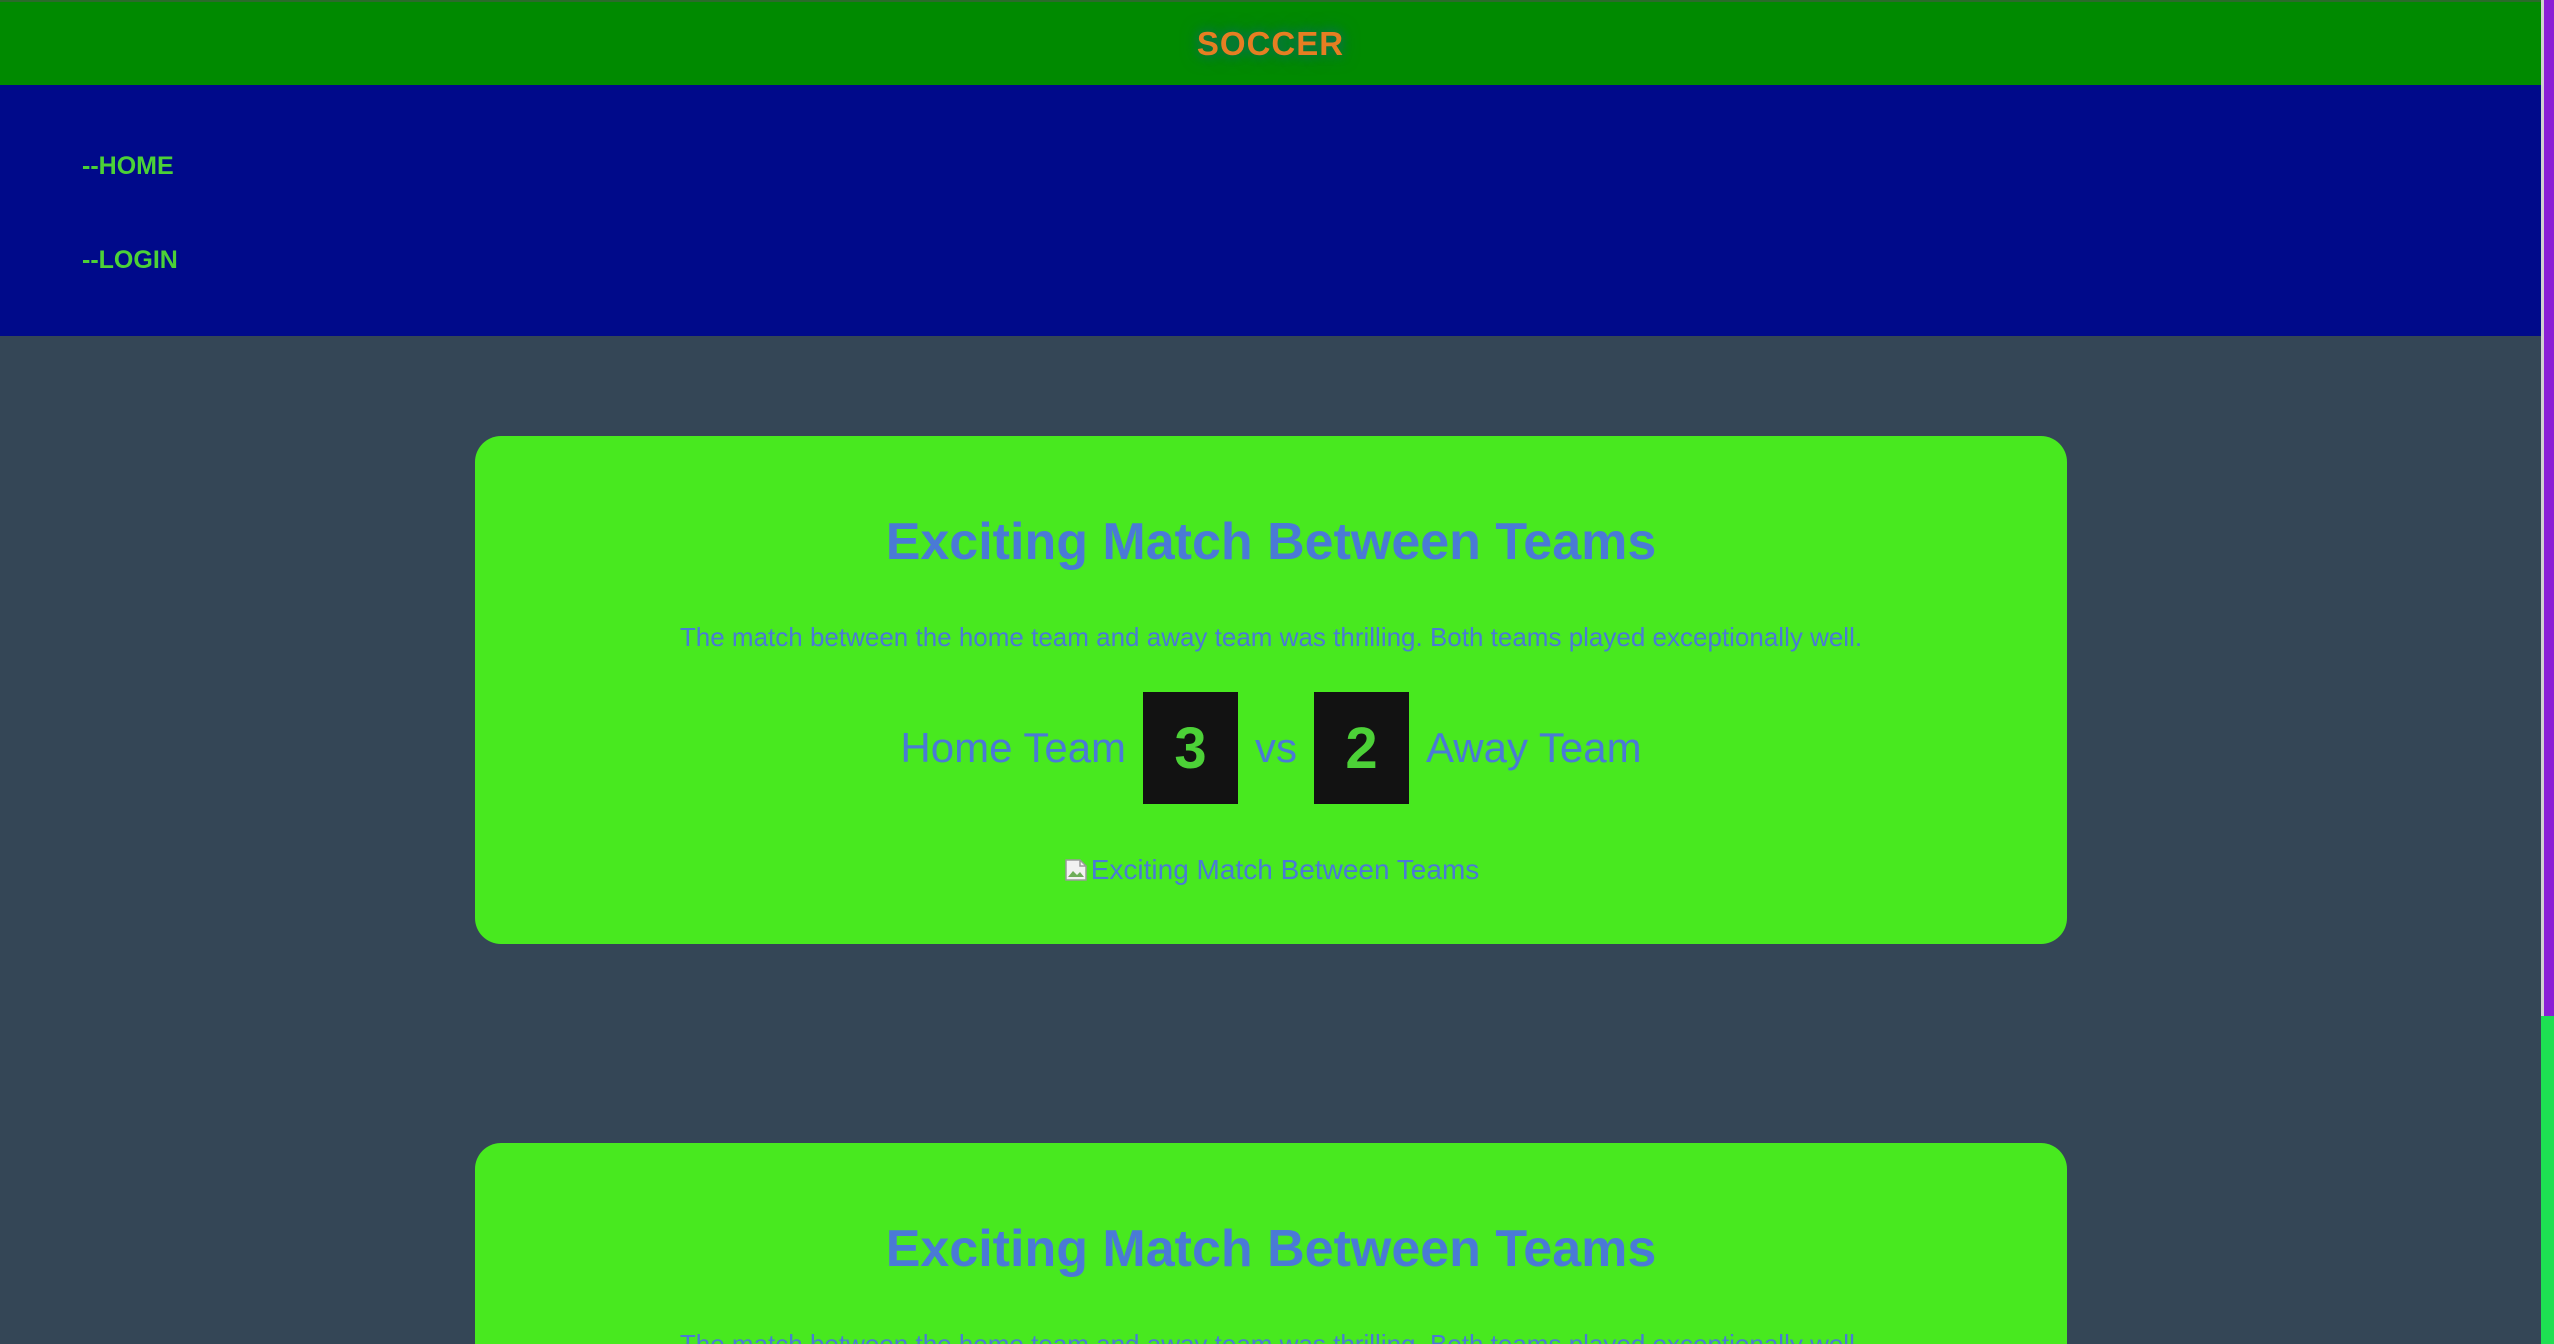  I want to click on nav-link-home: --HOME, so click(128, 166).